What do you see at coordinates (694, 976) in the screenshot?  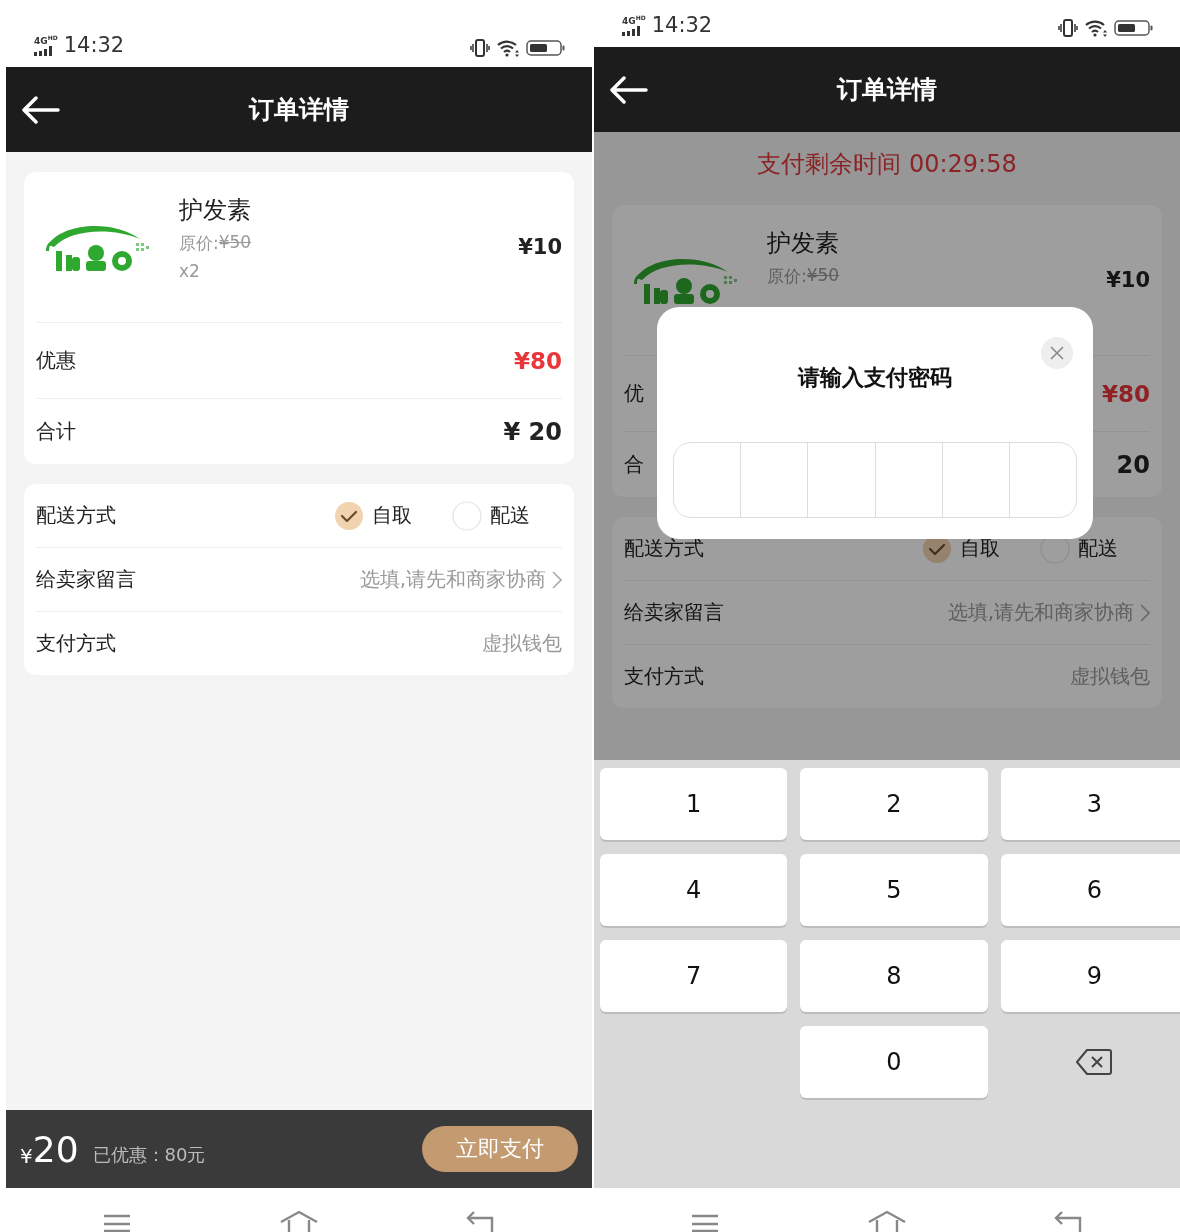 I see `keypad-key: 7` at bounding box center [694, 976].